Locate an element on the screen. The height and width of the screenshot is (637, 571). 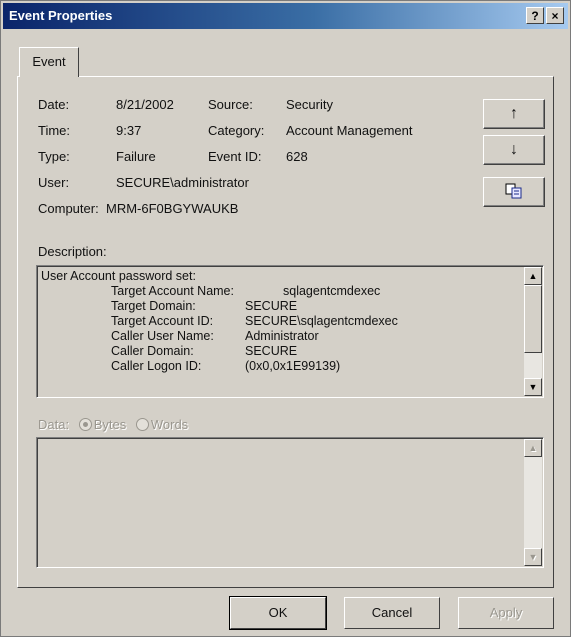
help-button: ? is located at coordinates (535, 15).